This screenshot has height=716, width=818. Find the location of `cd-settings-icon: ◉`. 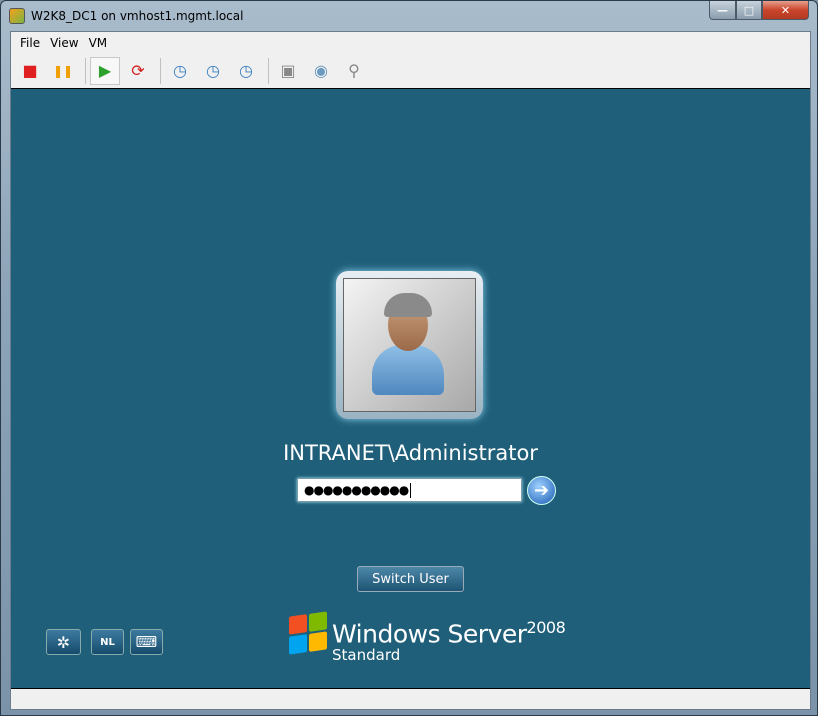

cd-settings-icon: ◉ is located at coordinates (321, 70).